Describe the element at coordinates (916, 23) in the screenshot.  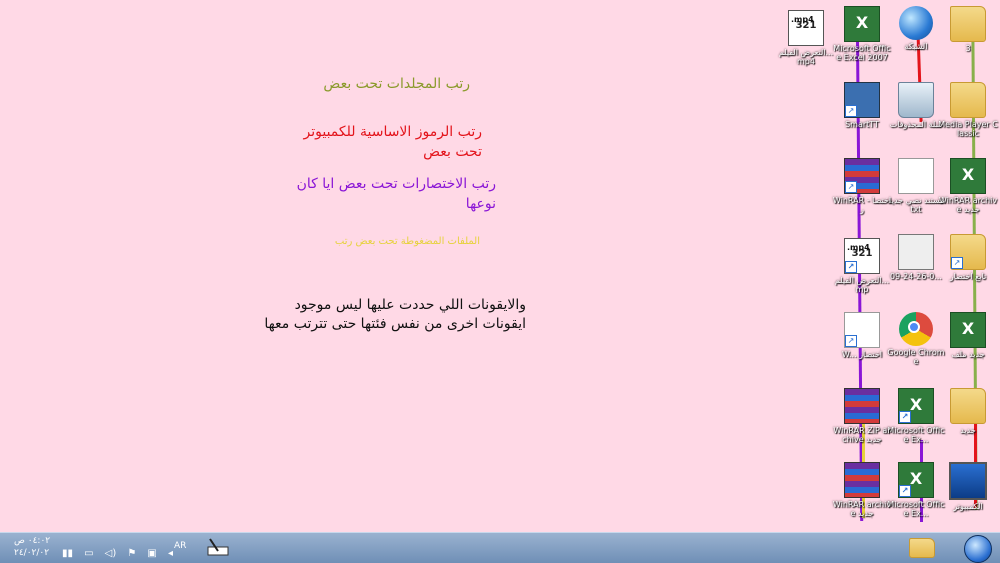
I see `network-globe-icon` at that location.